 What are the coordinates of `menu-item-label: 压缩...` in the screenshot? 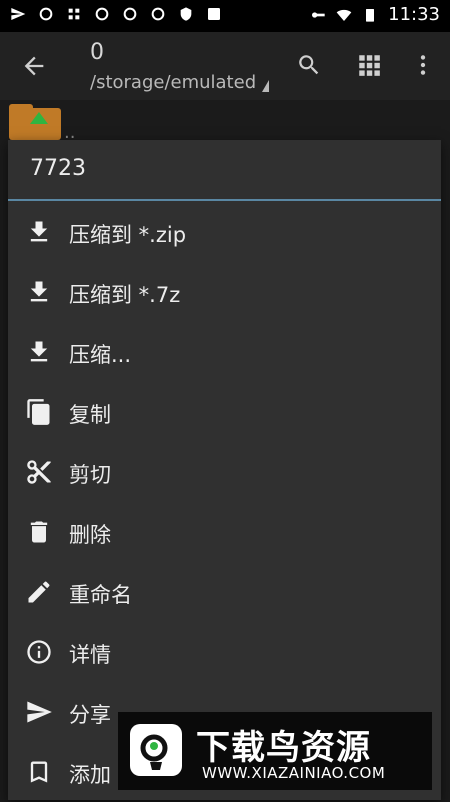 It's located at (100, 355).